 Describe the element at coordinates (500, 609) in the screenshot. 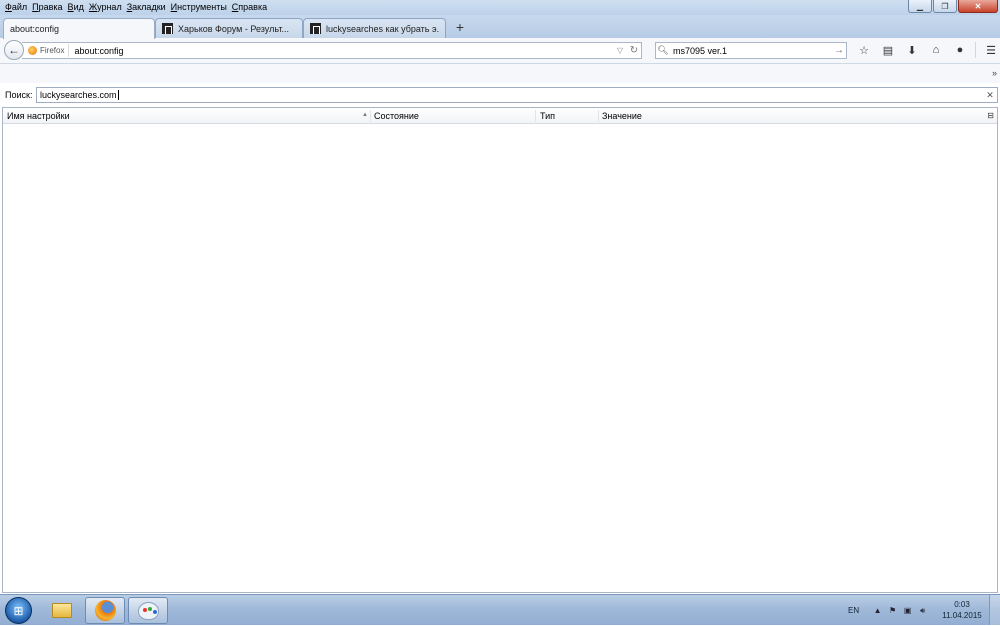

I see `taskbar: ⊞ EN ▲ ⚑ ▣ 🔊︎ 0:03 11.04.2015` at that location.